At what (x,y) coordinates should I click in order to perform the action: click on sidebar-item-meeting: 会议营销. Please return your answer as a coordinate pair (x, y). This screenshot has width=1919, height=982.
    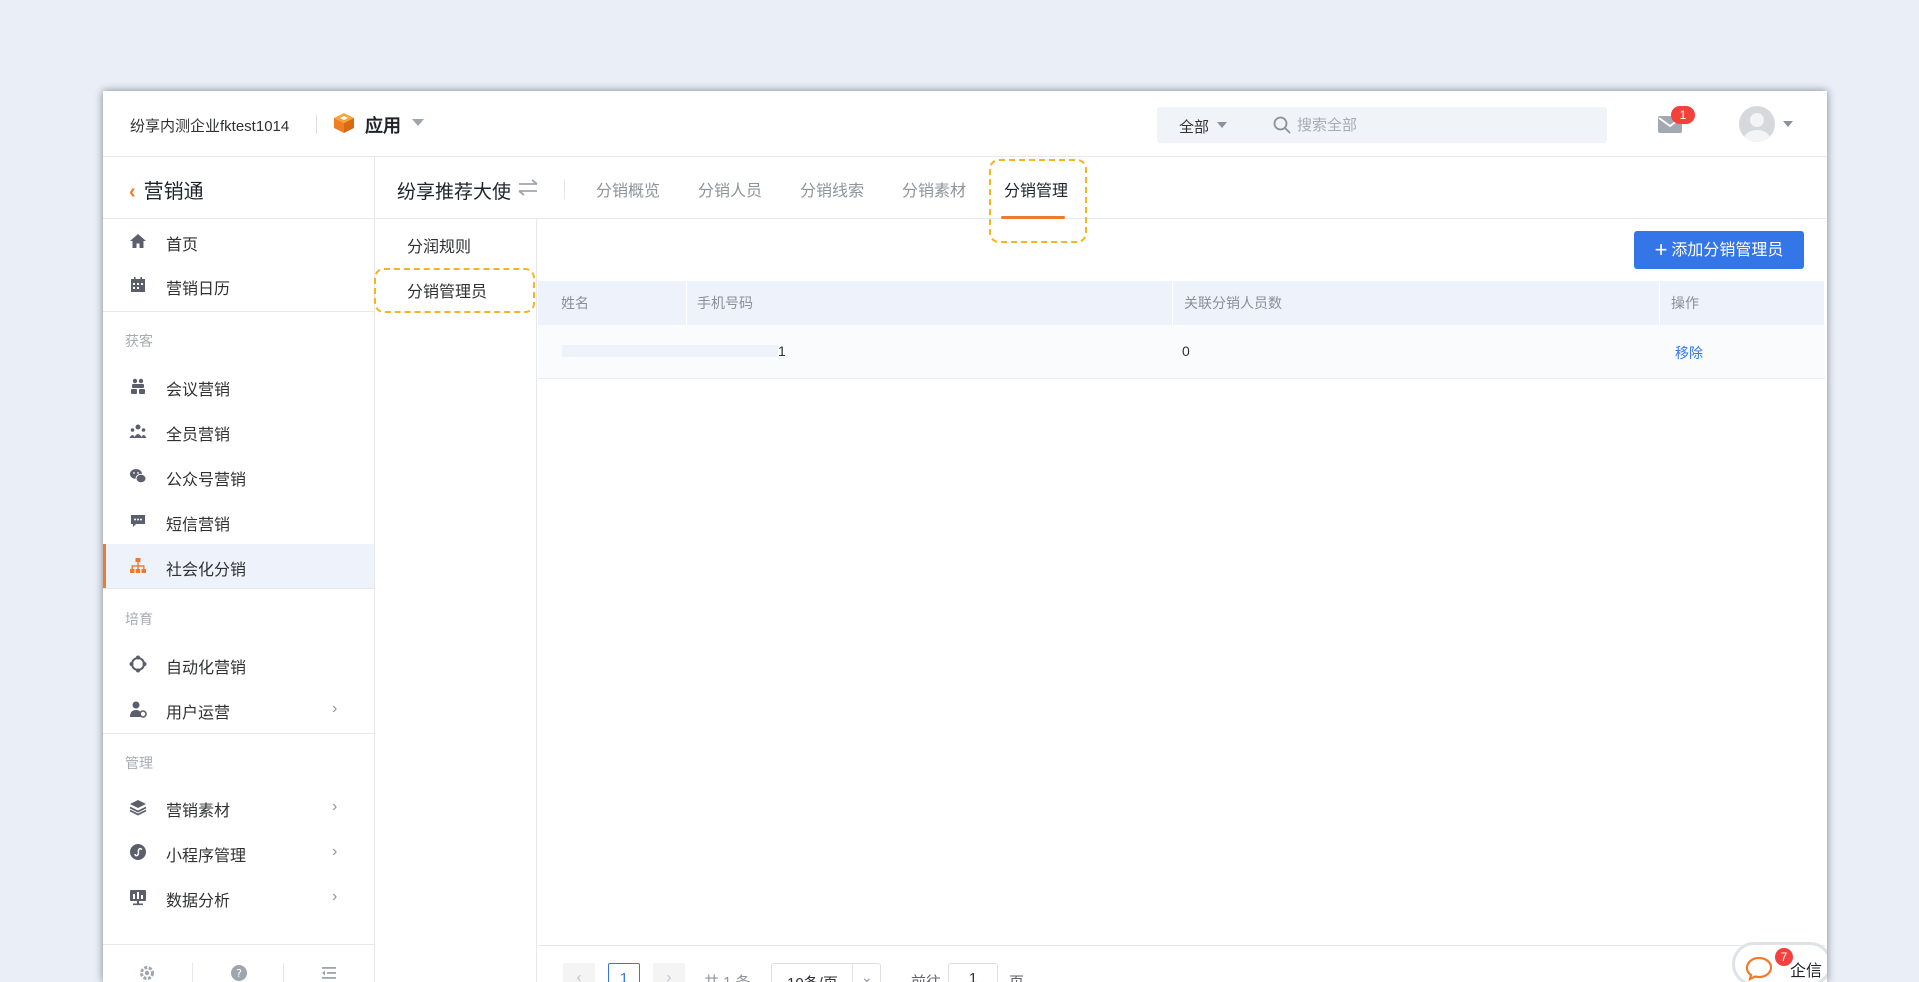
    Looking at the image, I should click on (238, 386).